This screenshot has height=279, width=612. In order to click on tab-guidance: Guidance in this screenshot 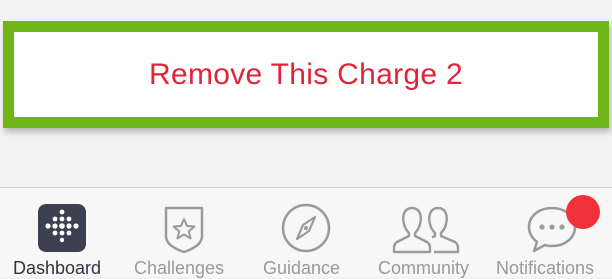, I will do `click(306, 233)`.